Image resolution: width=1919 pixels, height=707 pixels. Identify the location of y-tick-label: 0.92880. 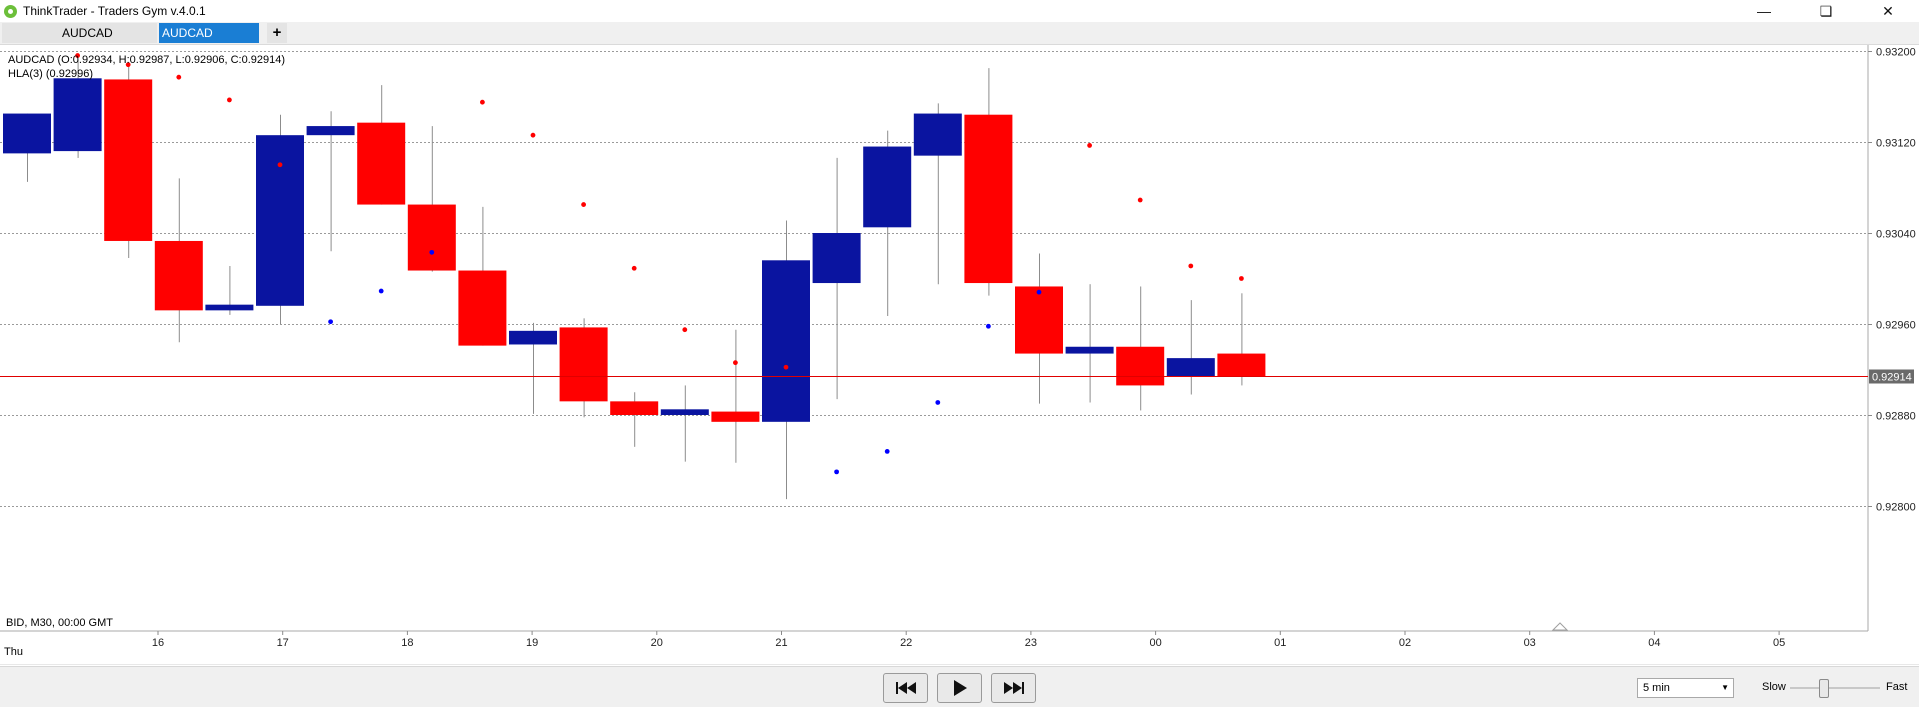
(1896, 417).